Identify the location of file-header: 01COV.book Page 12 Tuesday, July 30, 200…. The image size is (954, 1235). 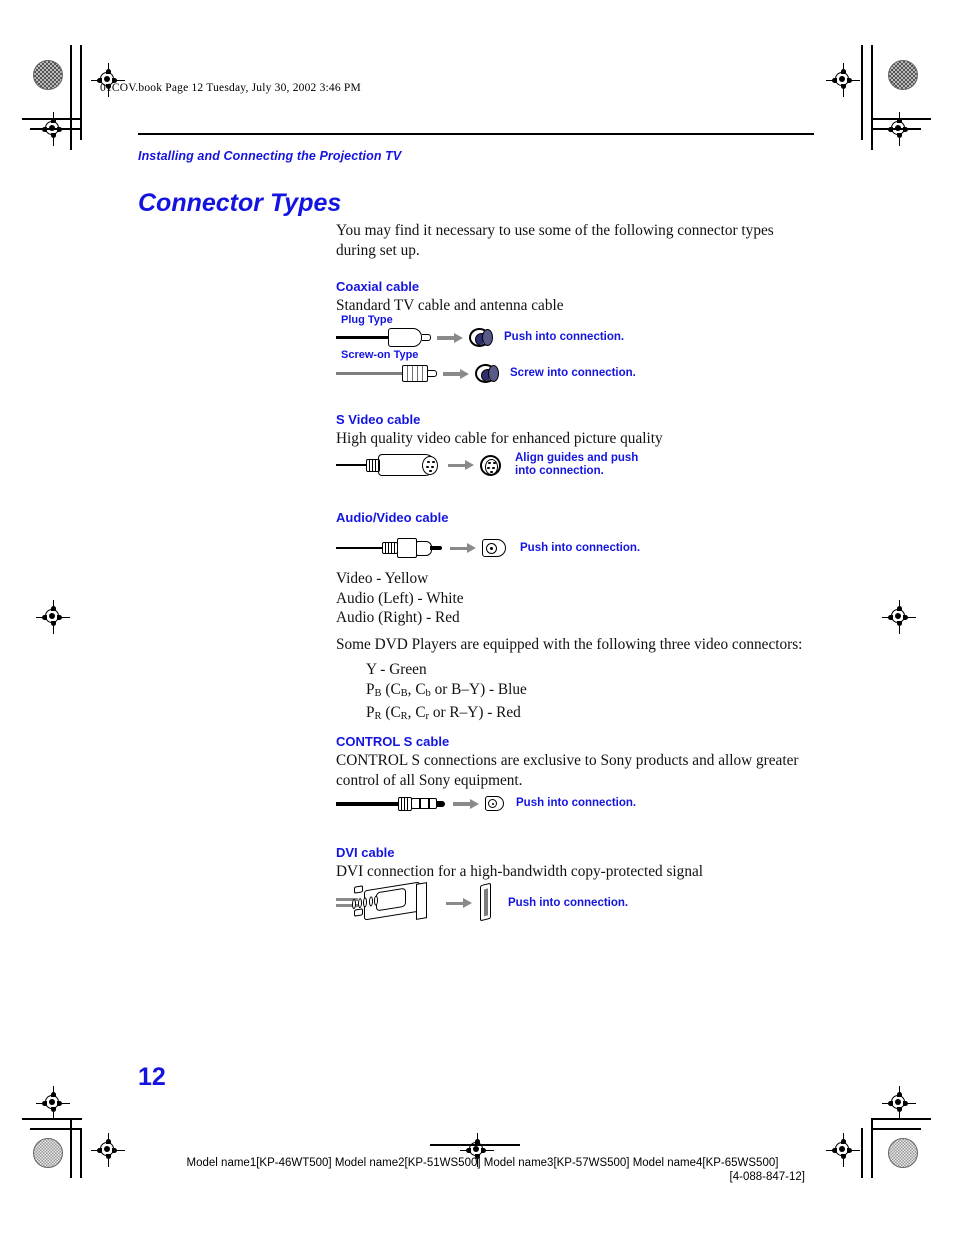
(230, 88).